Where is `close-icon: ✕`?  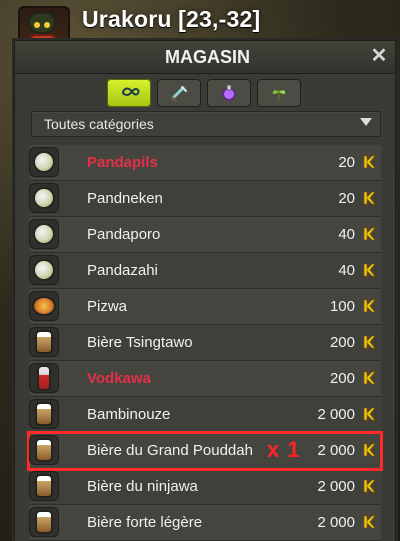
close-icon: ✕ is located at coordinates (379, 56).